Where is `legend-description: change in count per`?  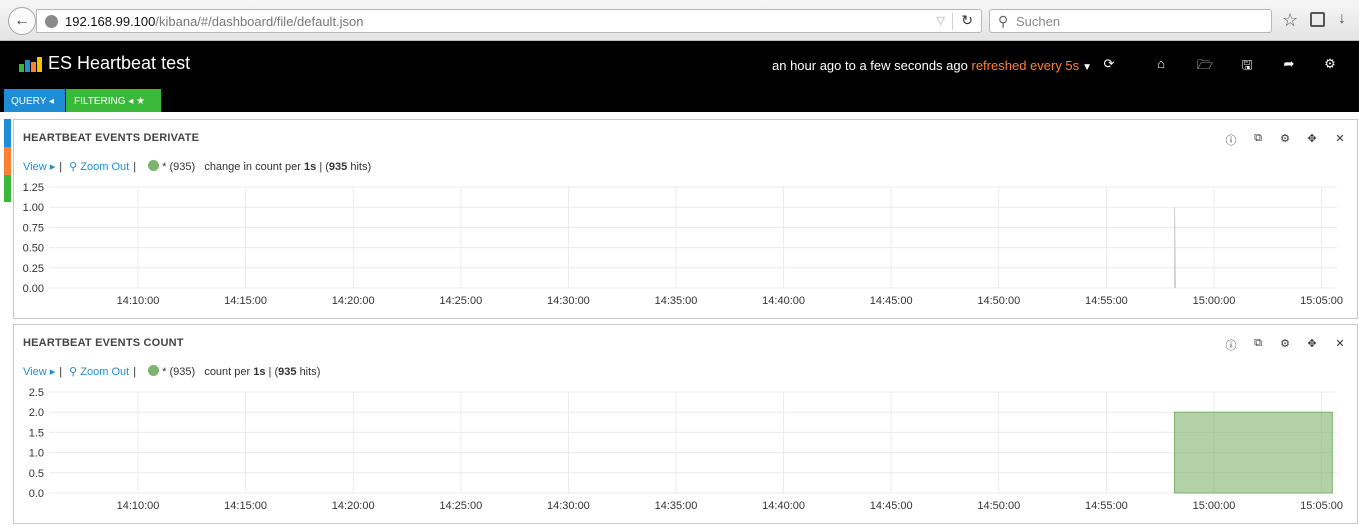
legend-description: change in count per is located at coordinates (252, 167).